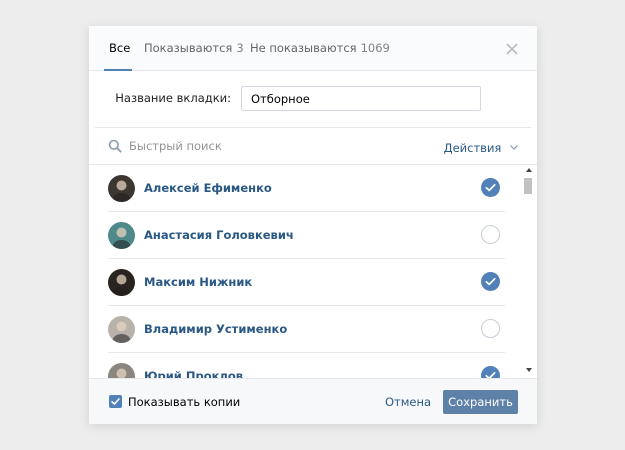  I want to click on user-name: Юрий Проклов, so click(193, 373).